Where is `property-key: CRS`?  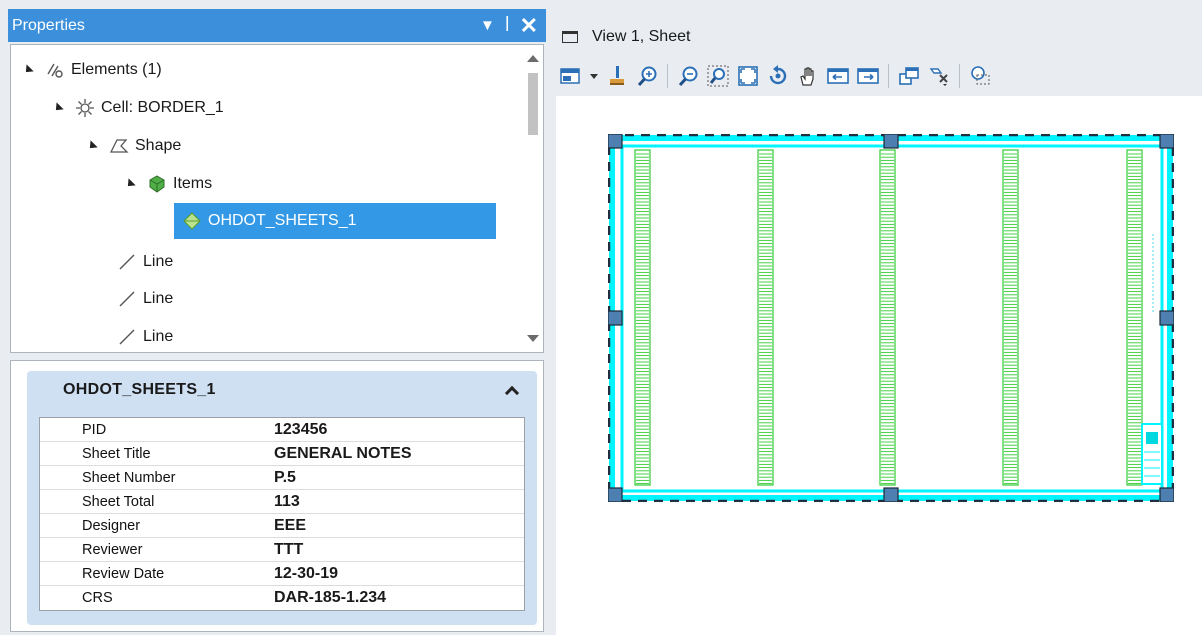 property-key: CRS is located at coordinates (97, 598).